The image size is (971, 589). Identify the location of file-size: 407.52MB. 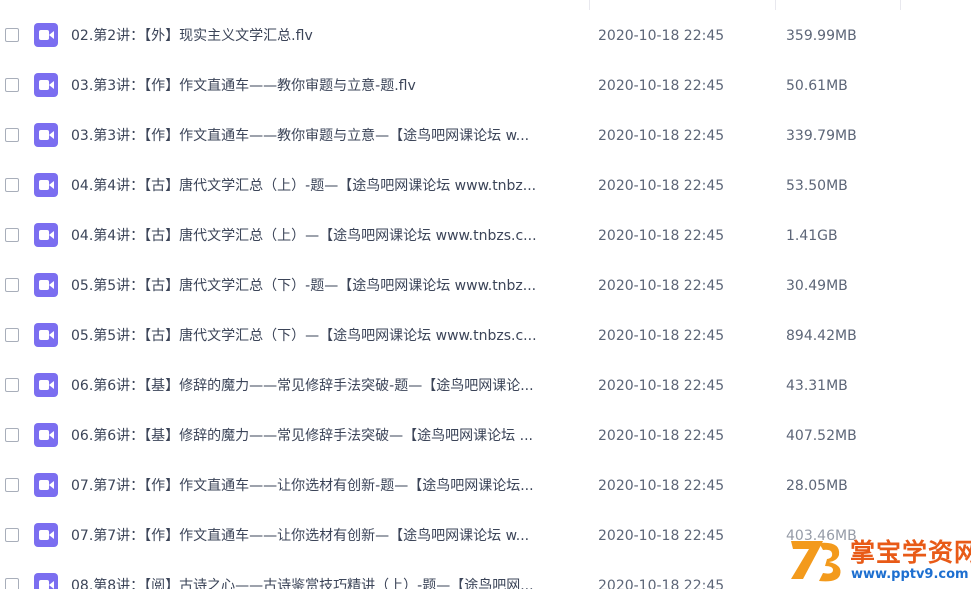
(821, 436).